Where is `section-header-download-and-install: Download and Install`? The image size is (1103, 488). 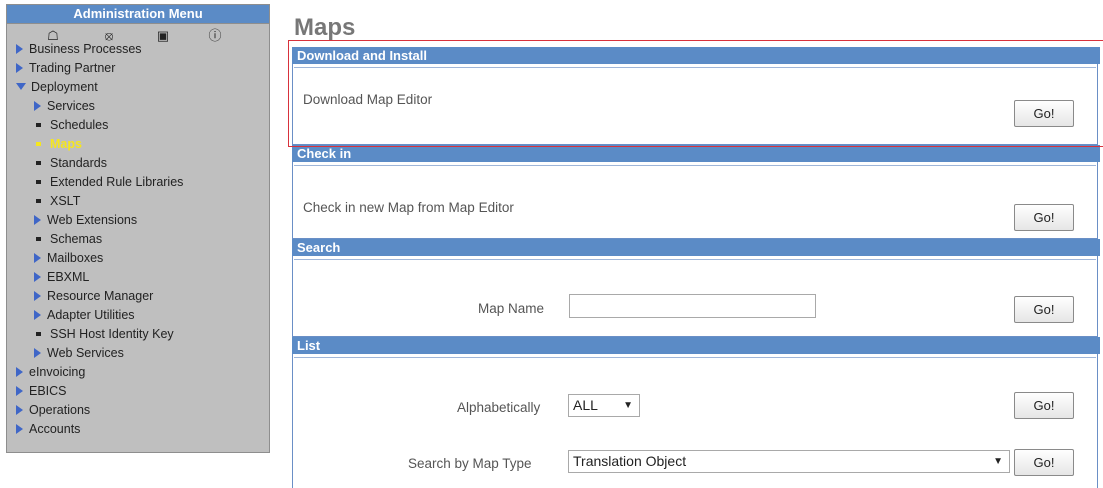
section-header-download-and-install: Download and Install is located at coordinates (696, 55).